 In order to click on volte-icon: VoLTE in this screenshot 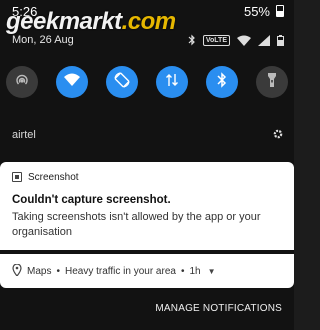, I will do `click(216, 40)`.